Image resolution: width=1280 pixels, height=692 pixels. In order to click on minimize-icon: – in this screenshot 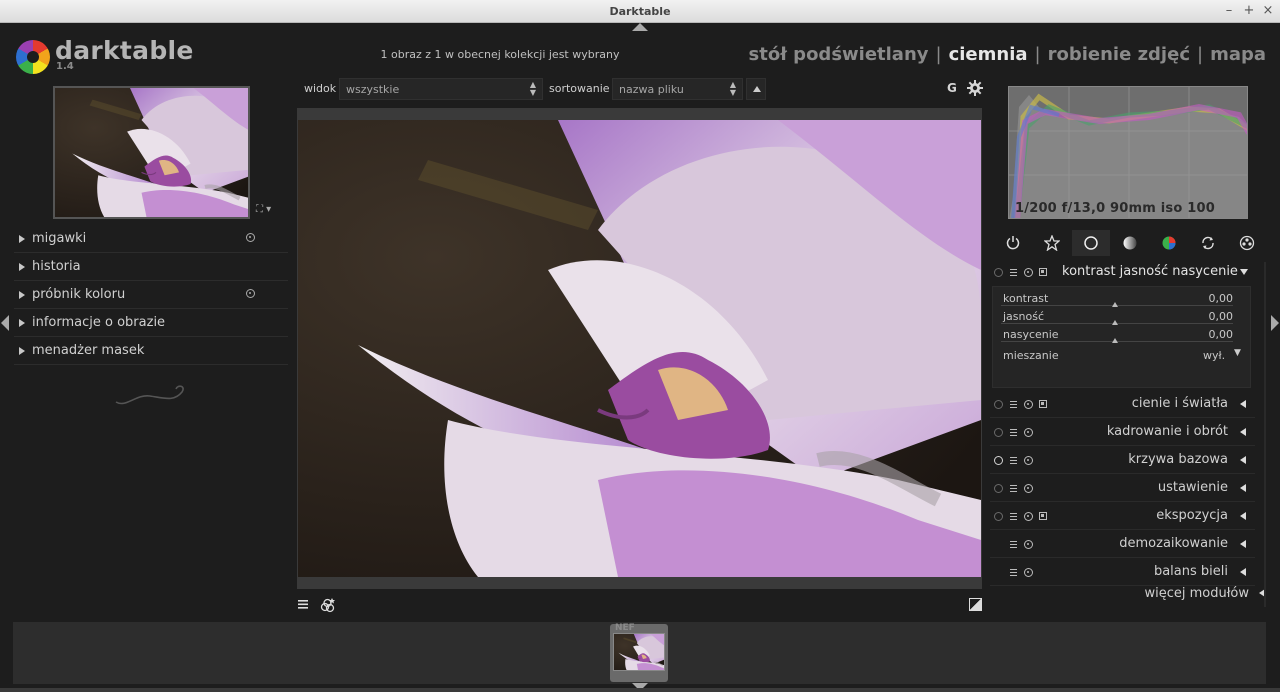, I will do `click(1229, 10)`.